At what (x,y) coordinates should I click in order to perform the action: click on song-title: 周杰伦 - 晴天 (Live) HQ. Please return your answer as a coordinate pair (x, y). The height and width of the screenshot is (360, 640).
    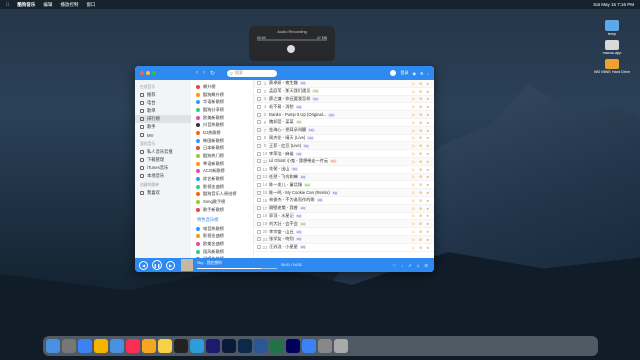
    Looking at the image, I should click on (340, 138).